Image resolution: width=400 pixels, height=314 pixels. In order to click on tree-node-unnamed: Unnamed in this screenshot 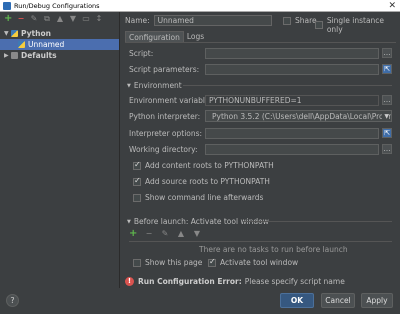, I will do `click(59, 44)`.